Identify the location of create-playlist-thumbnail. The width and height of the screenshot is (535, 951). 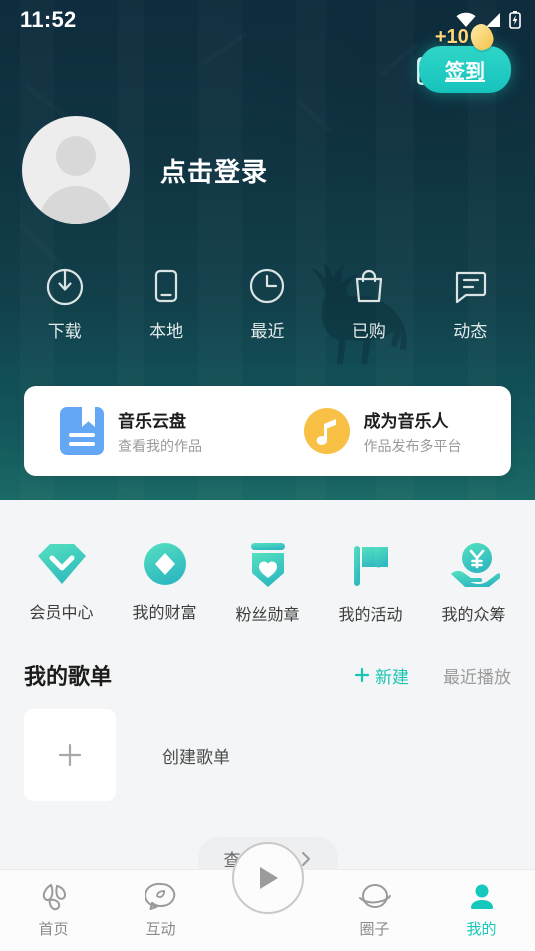
(70, 755).